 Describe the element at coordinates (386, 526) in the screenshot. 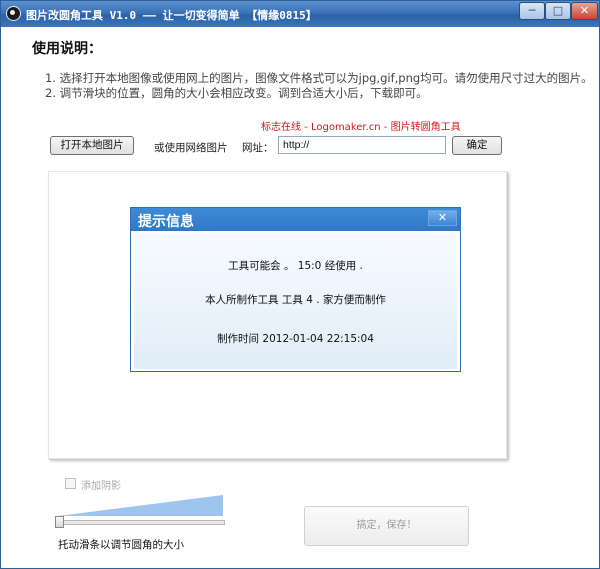

I see `save-button: 搞定，保存！` at that location.